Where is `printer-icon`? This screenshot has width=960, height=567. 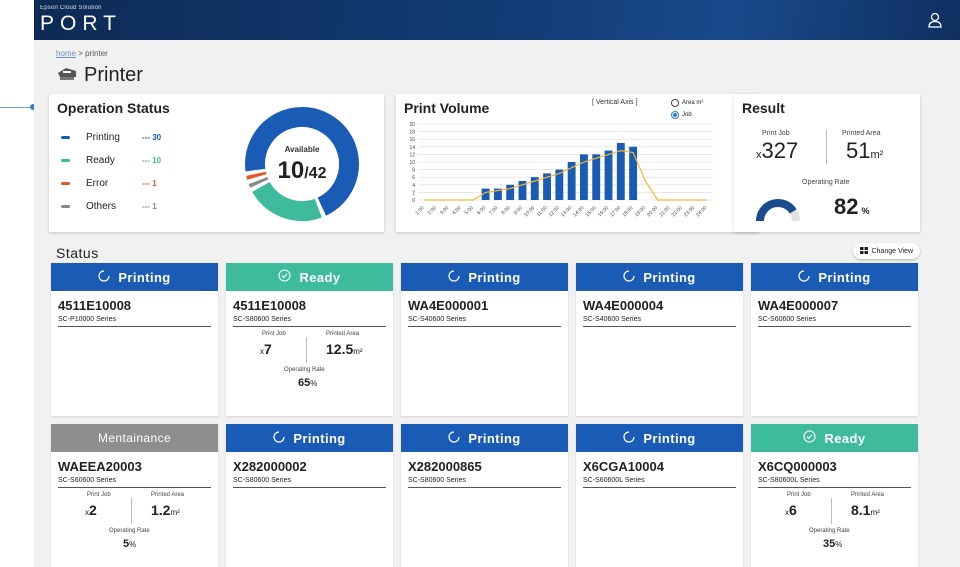 printer-icon is located at coordinates (67, 75).